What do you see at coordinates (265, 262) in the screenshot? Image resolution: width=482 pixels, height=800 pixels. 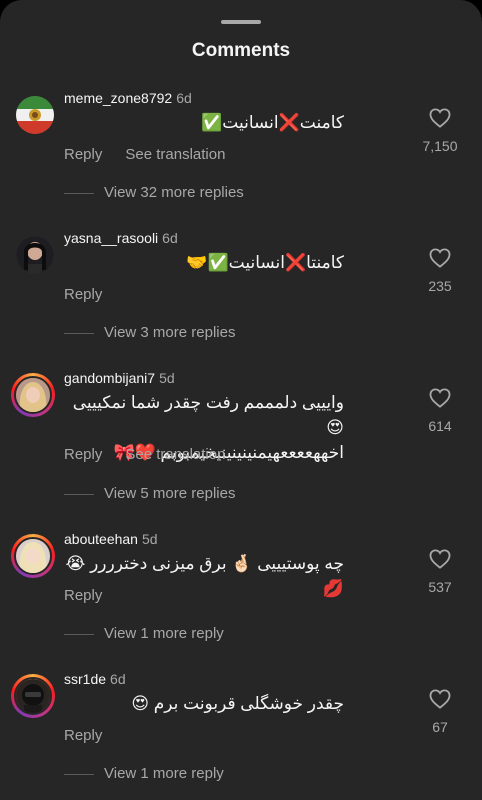 I see `comment-text-line: کامنتا❌انسانیت✅🤝` at bounding box center [265, 262].